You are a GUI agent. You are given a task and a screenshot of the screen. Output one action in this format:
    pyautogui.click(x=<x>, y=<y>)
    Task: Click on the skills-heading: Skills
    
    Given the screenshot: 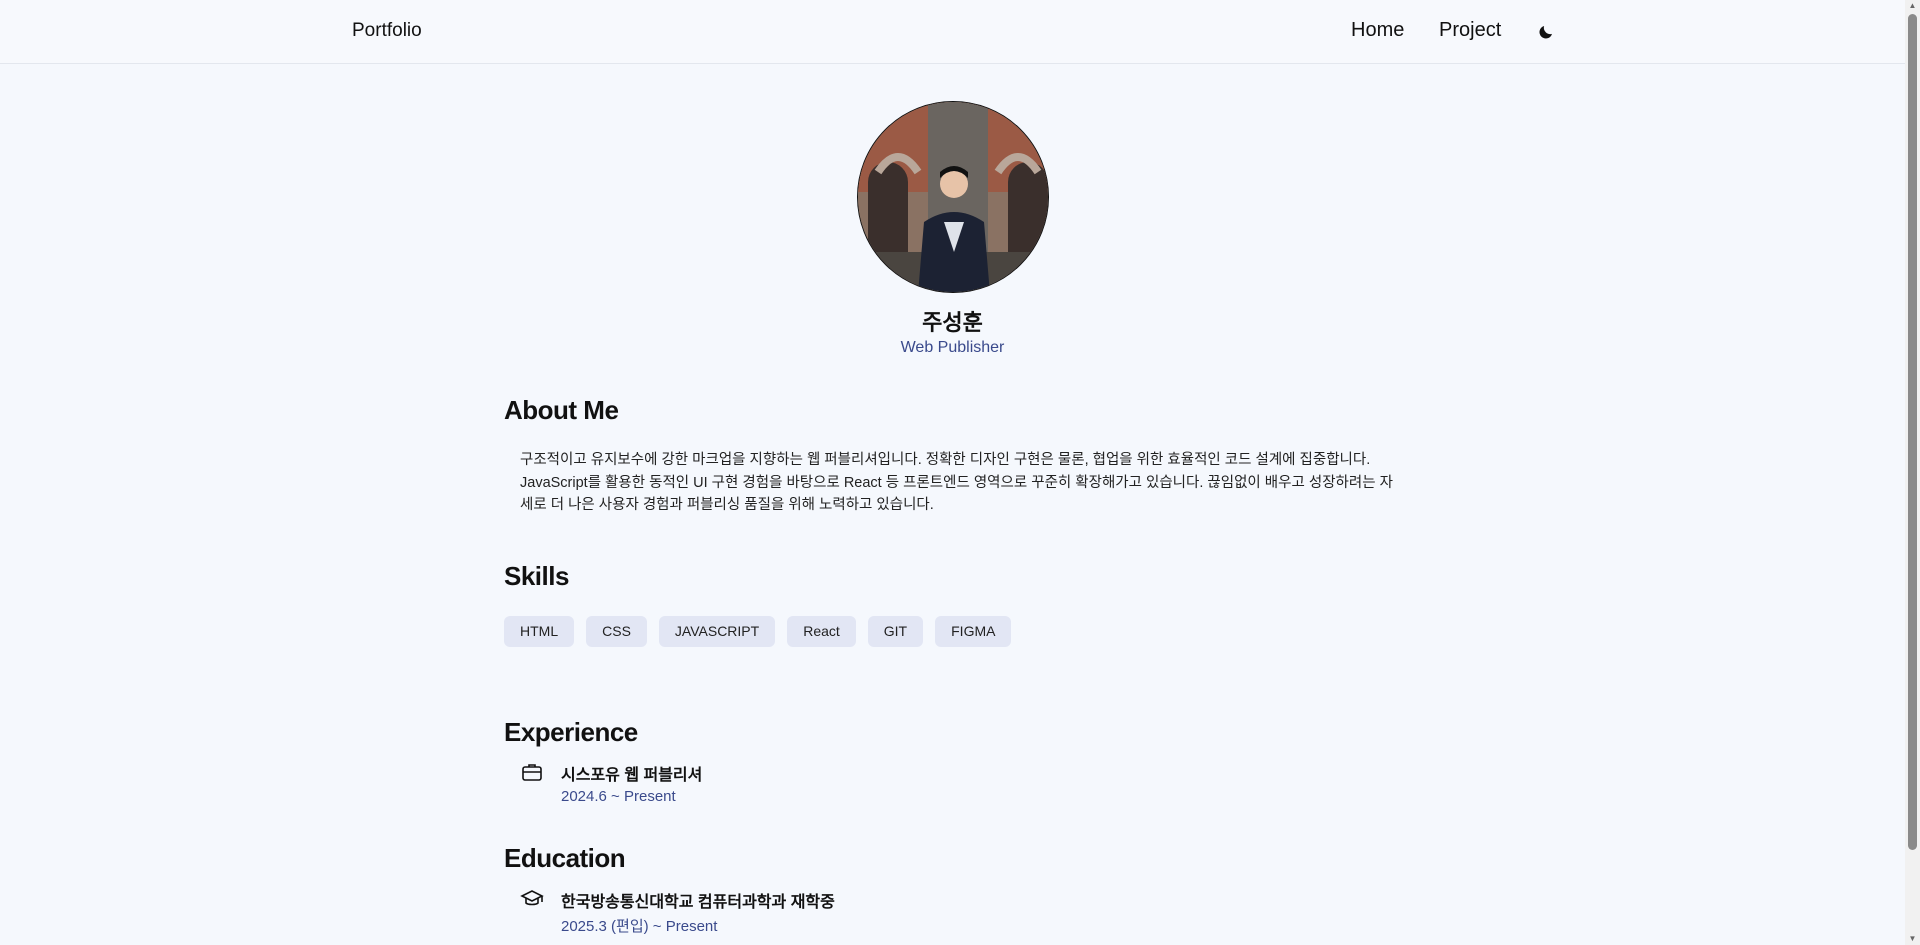 What is the action you would take?
    pyautogui.click(x=536, y=576)
    